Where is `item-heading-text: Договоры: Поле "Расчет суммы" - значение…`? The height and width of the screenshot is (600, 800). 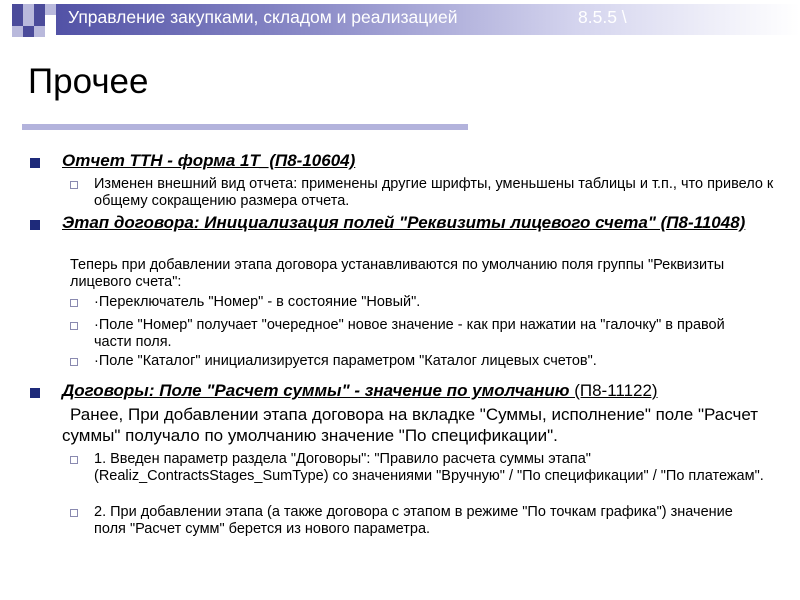
item-heading-text: Договоры: Поле "Расчет суммы" - значение… is located at coordinates (316, 390).